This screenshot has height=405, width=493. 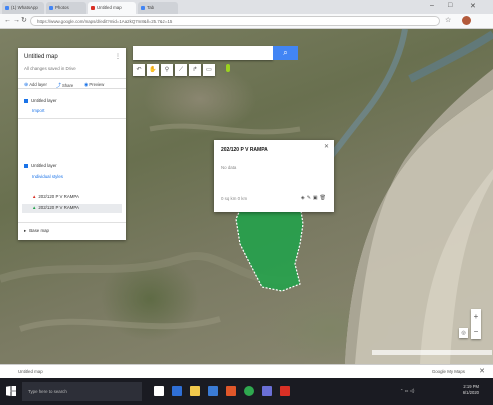 What do you see at coordinates (94, 85) in the screenshot?
I see `preview-button: ◉Preview` at bounding box center [94, 85].